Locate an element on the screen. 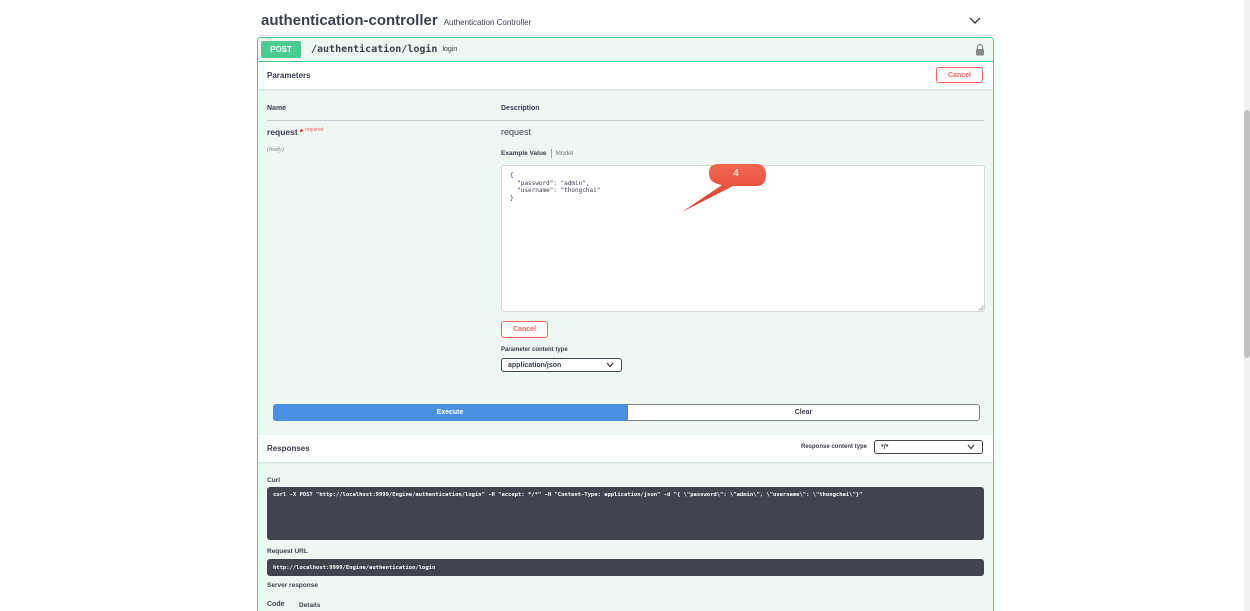 The width and height of the screenshot is (1250, 611). lock-icon is located at coordinates (980, 49).